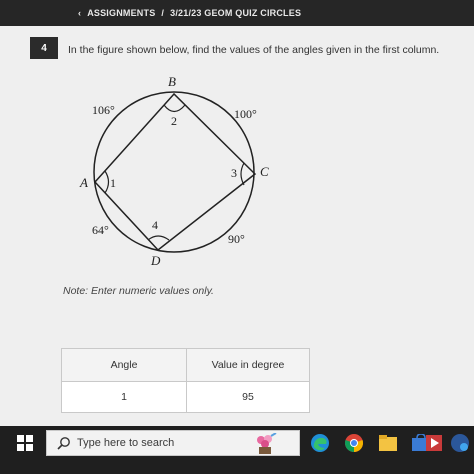  What do you see at coordinates (113, 183) in the screenshot?
I see `angle-number-1: 1` at bounding box center [113, 183].